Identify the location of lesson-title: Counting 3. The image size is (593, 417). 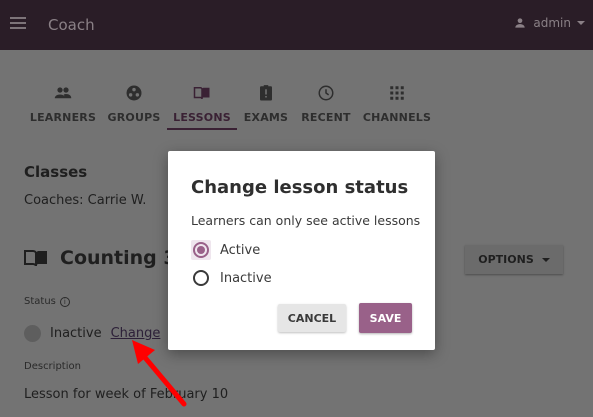
(118, 258).